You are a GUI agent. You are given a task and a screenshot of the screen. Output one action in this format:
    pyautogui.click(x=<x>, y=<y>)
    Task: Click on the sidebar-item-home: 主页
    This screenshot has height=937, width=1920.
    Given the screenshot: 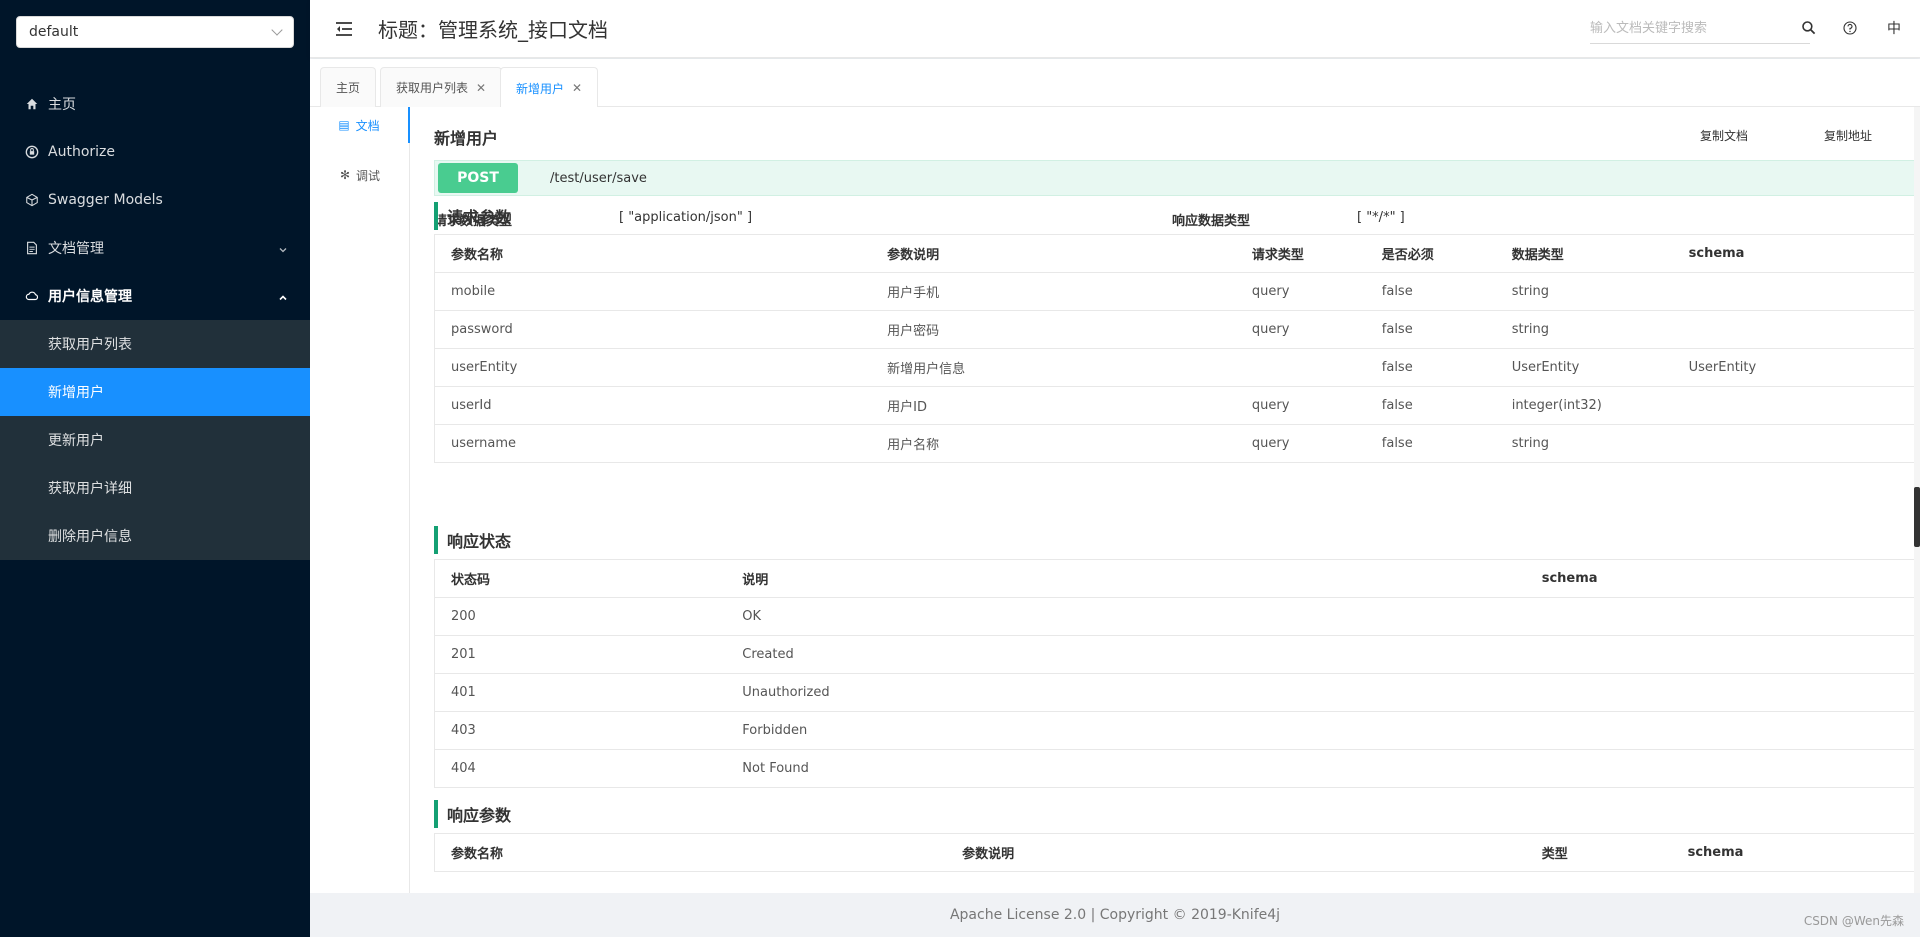 What is the action you would take?
    pyautogui.click(x=155, y=104)
    